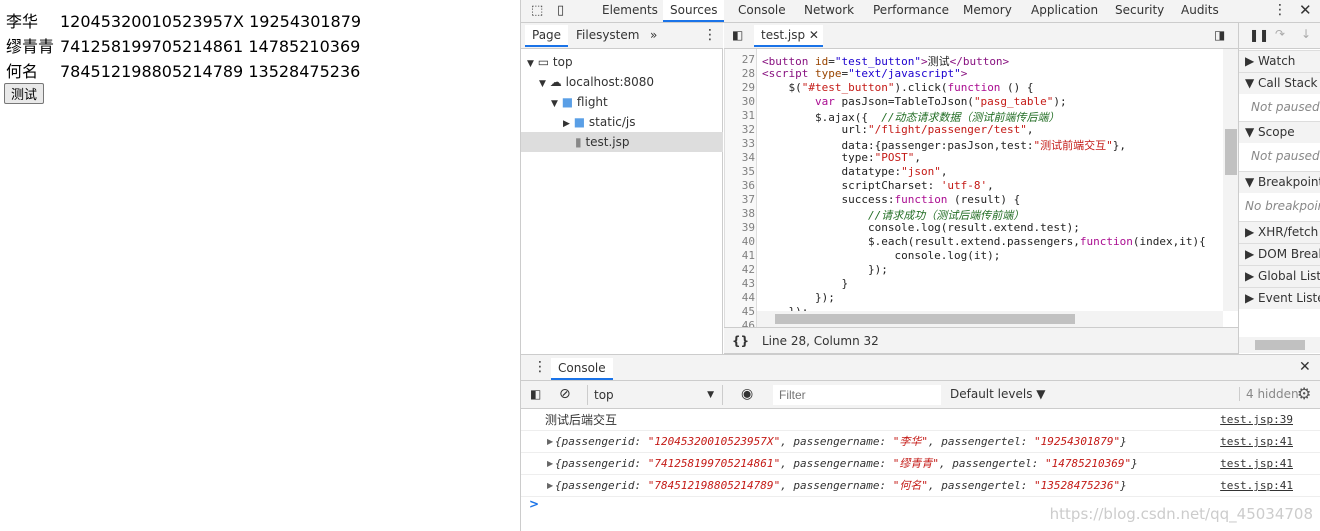 This screenshot has height=531, width=1320. I want to click on tree-item-flight: ▼ ■ flight, so click(622, 102).